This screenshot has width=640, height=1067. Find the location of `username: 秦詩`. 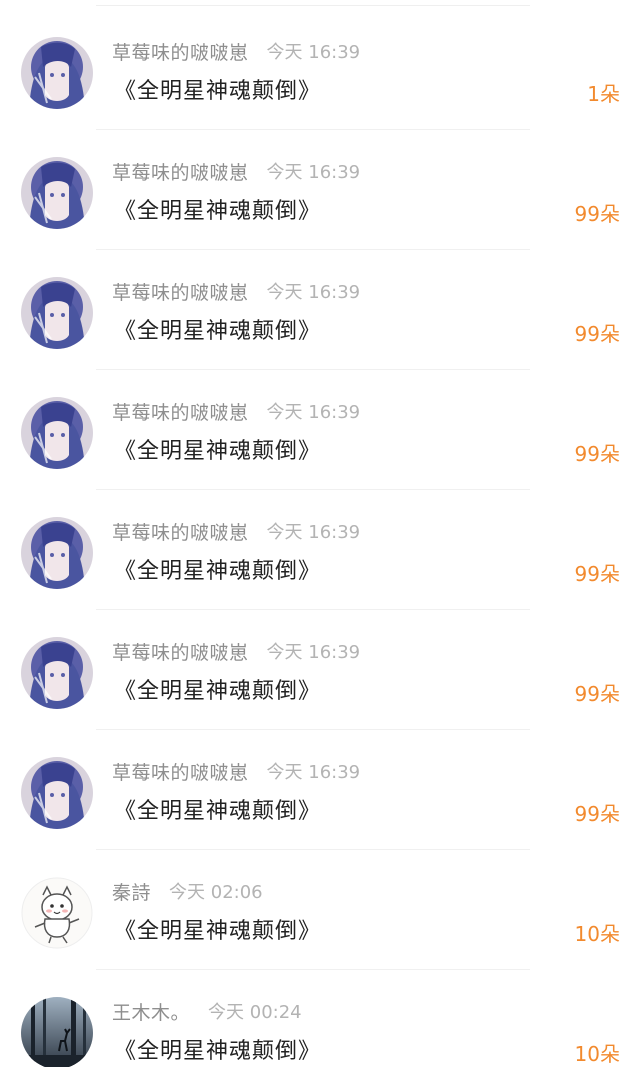

username: 秦詩 is located at coordinates (131, 891).